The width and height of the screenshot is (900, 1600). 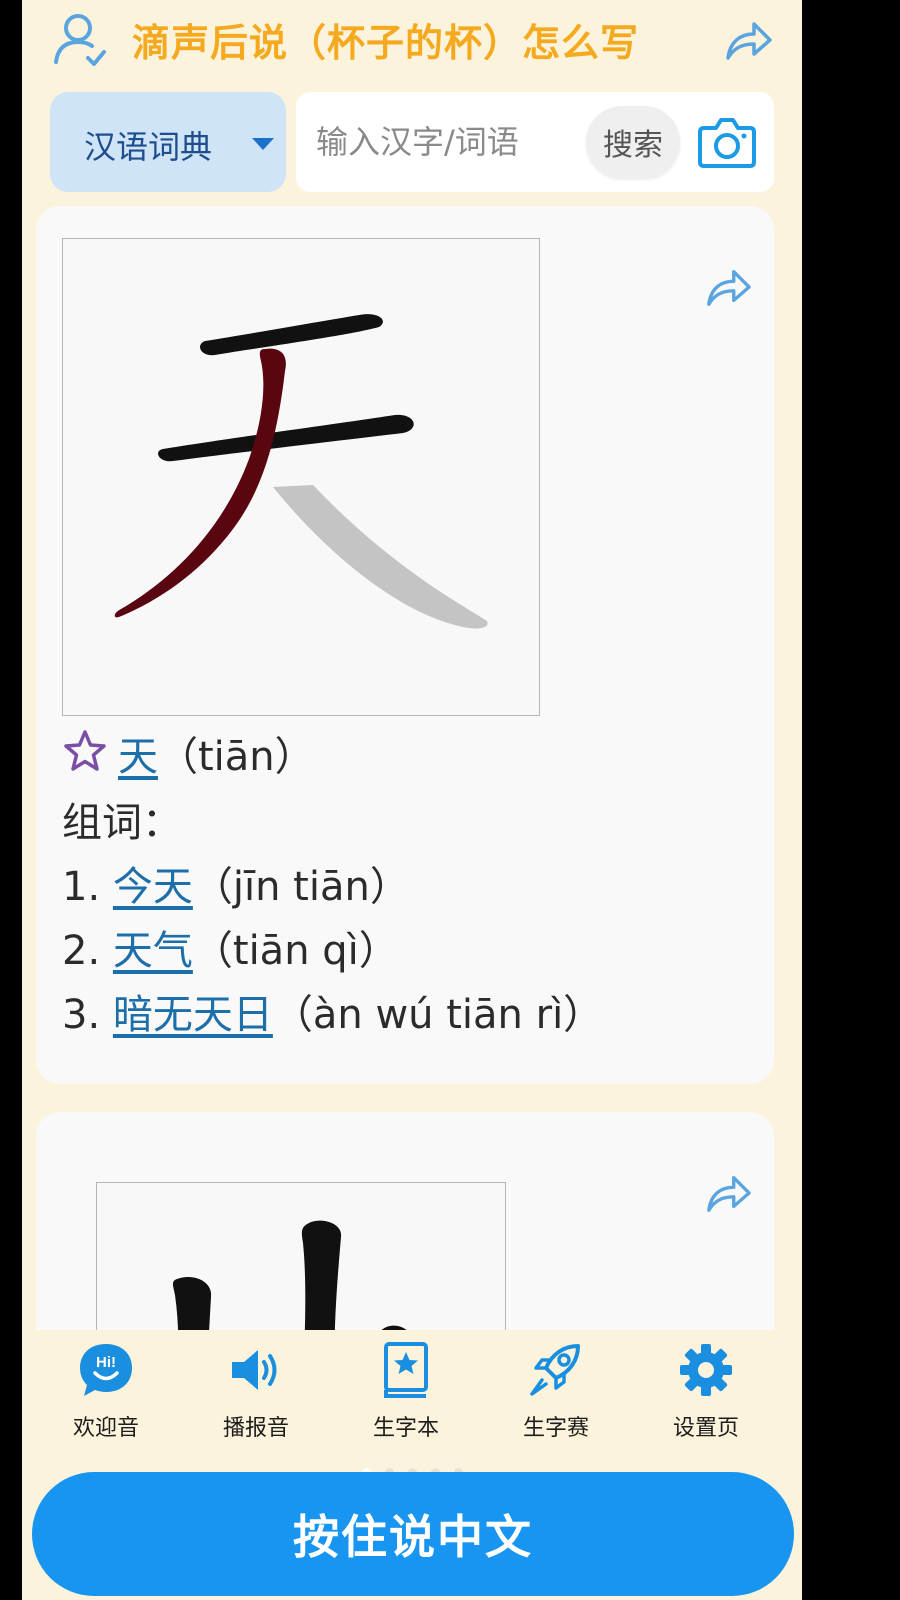 I want to click on header: 滴声后说（杯子的杯）怎么写, so click(x=412, y=41).